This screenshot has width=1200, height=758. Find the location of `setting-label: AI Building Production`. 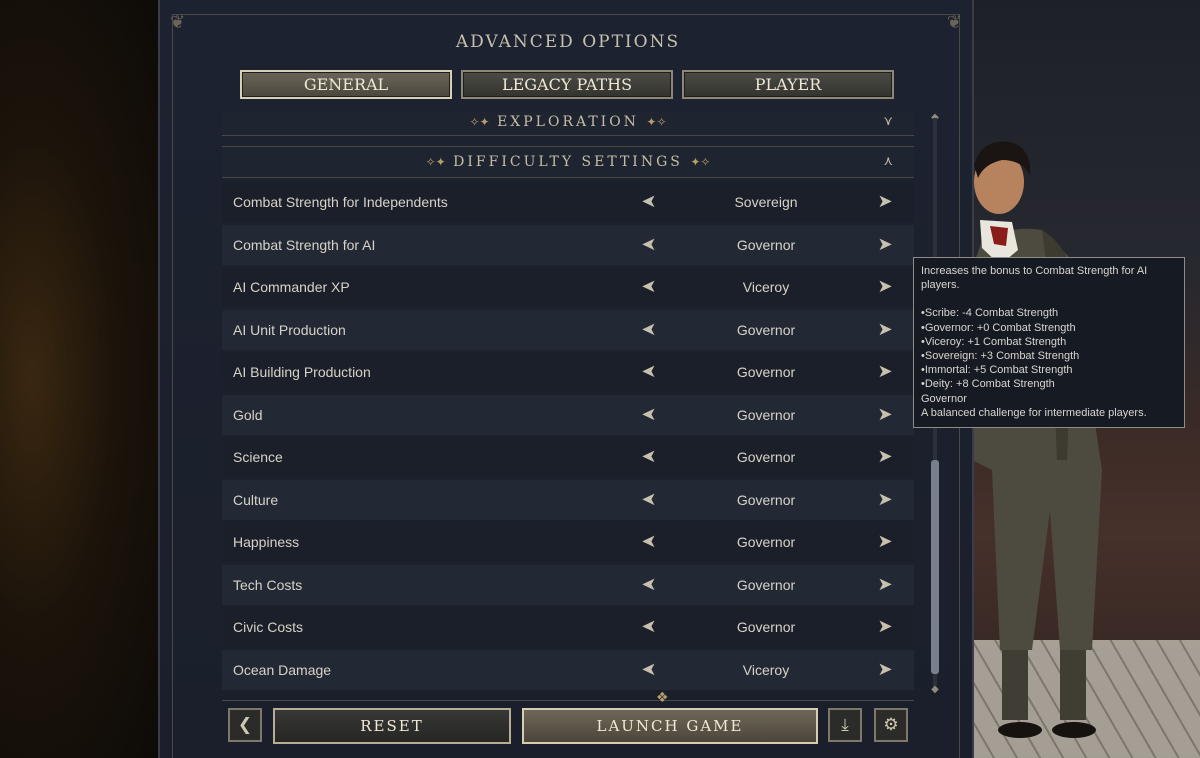

setting-label: AI Building Production is located at coordinates (302, 372).